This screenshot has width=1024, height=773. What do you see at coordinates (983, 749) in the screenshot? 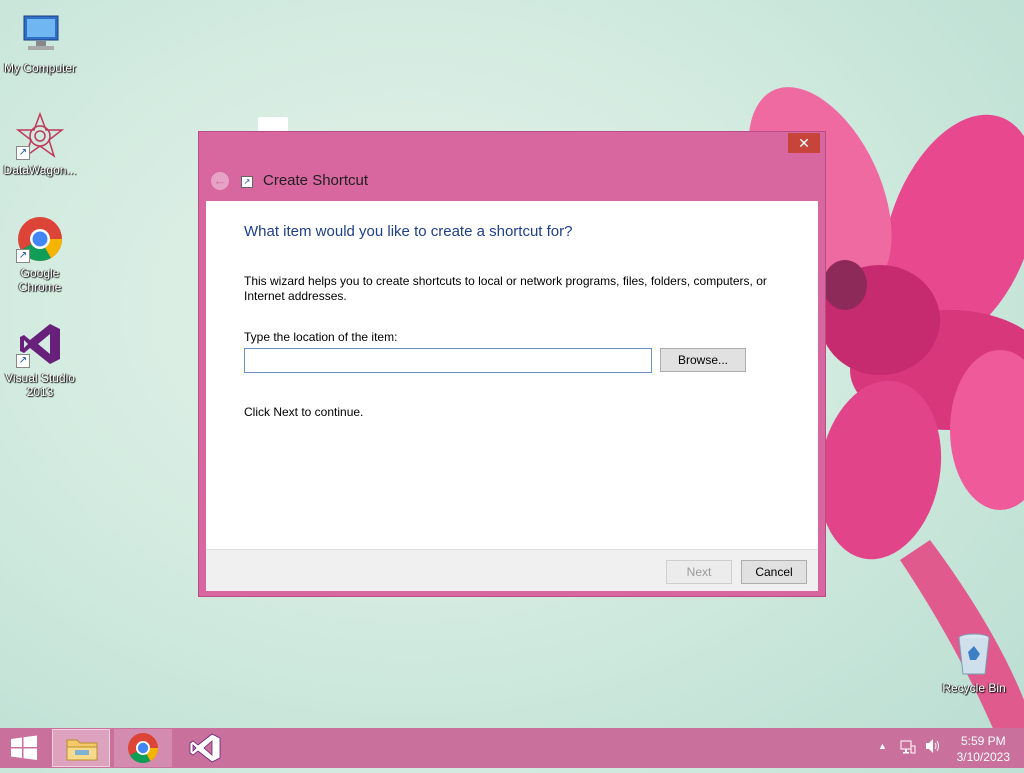
I see `clock: 5:59 PM 3/10/2023` at bounding box center [983, 749].